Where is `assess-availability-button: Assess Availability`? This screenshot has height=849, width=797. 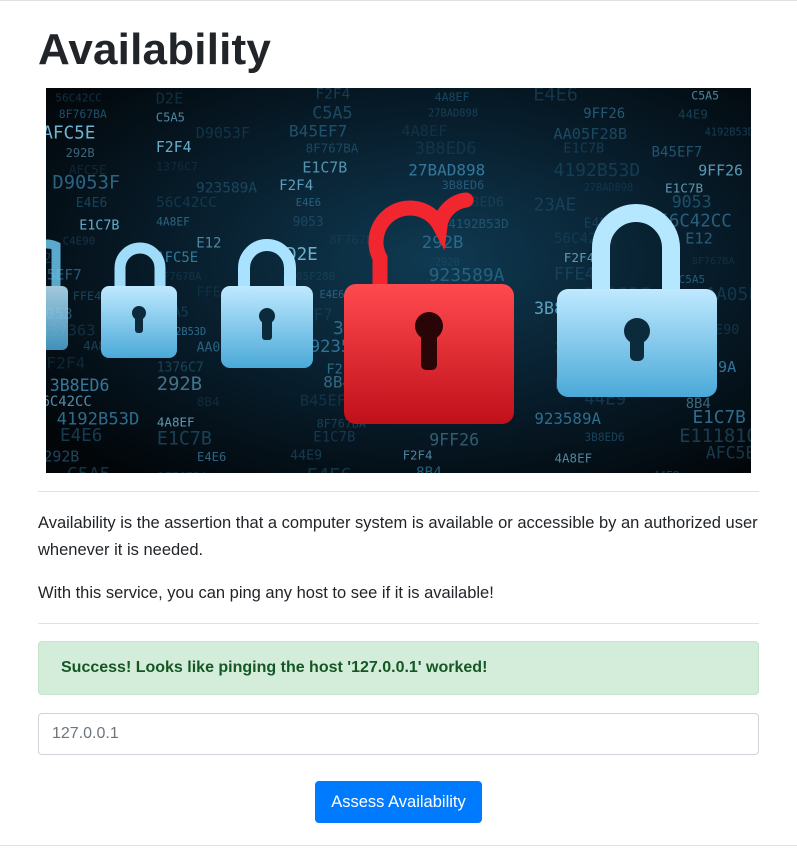
assess-availability-button: Assess Availability is located at coordinates (398, 802).